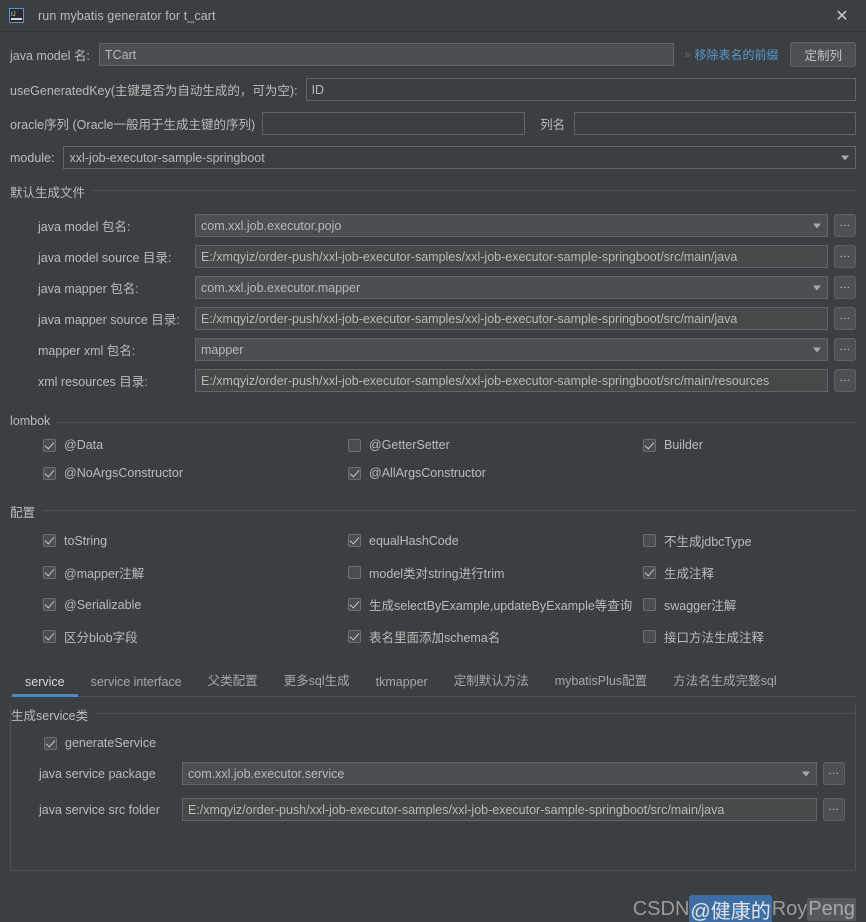  What do you see at coordinates (394, 123) in the screenshot?
I see `oracle-sequence-input` at bounding box center [394, 123].